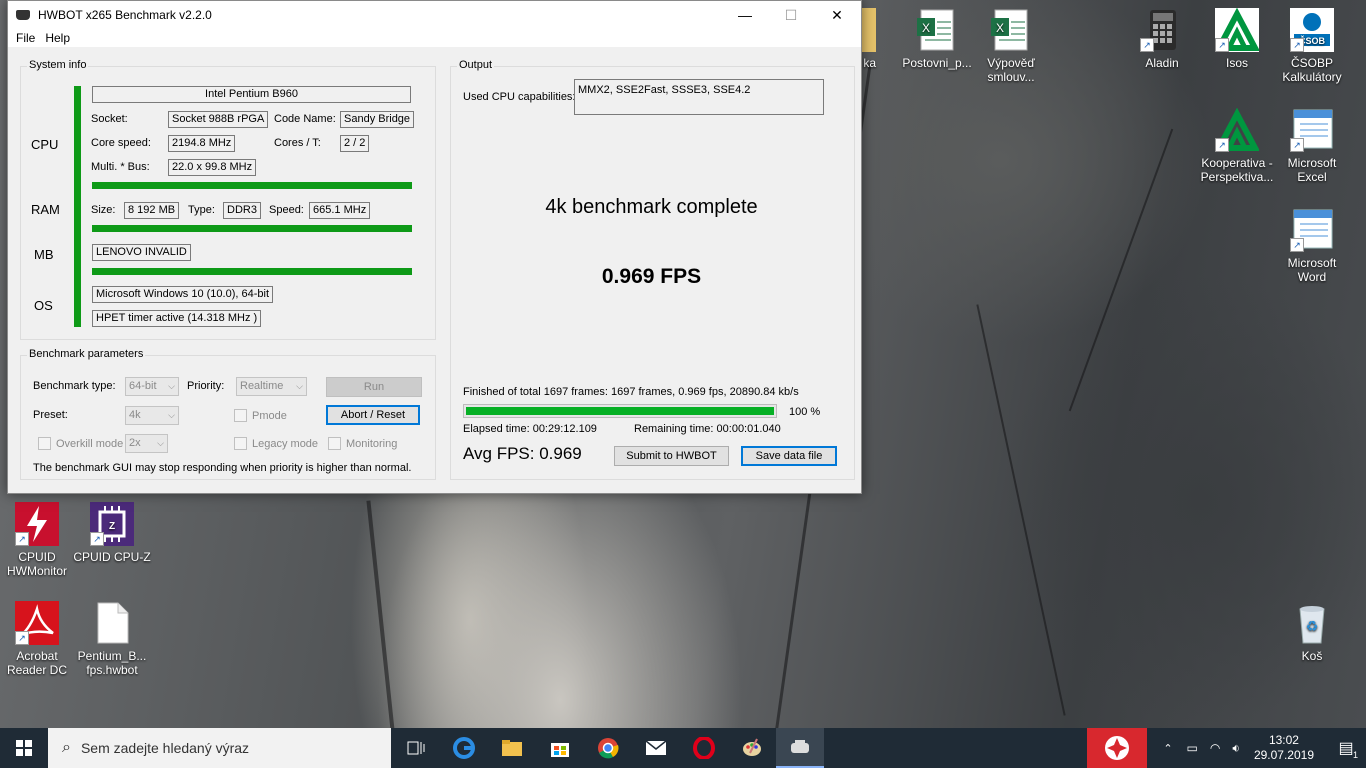 This screenshot has height=768, width=1366. What do you see at coordinates (1312, 246) in the screenshot?
I see `desktop-icon-word: ↗ Microsoft Word` at bounding box center [1312, 246].